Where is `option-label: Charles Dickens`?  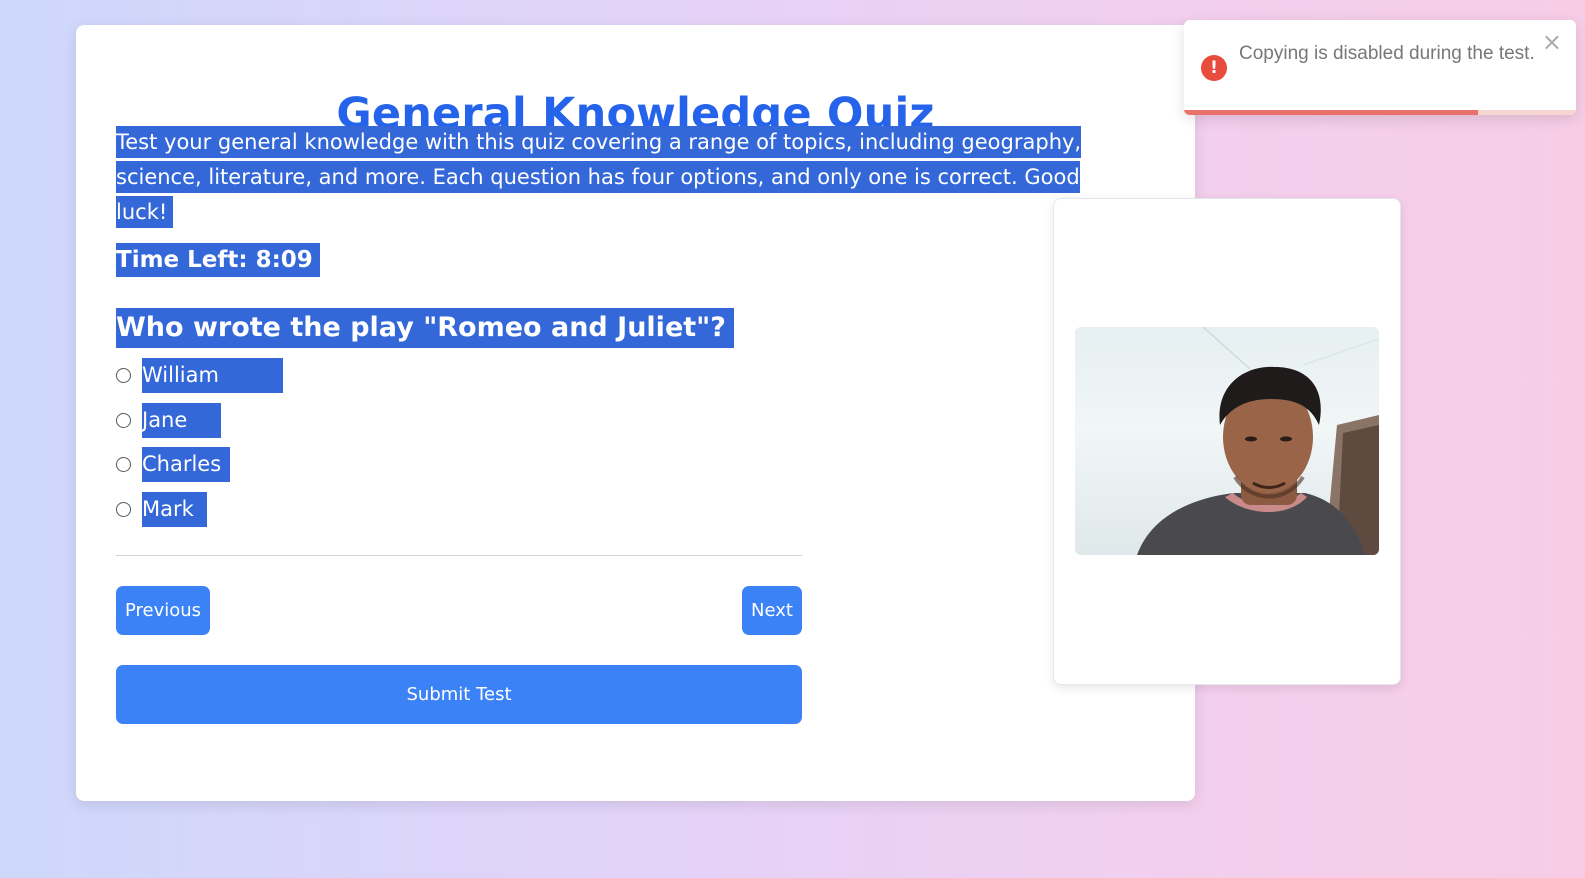
option-label: Charles Dickens is located at coordinates (186, 479).